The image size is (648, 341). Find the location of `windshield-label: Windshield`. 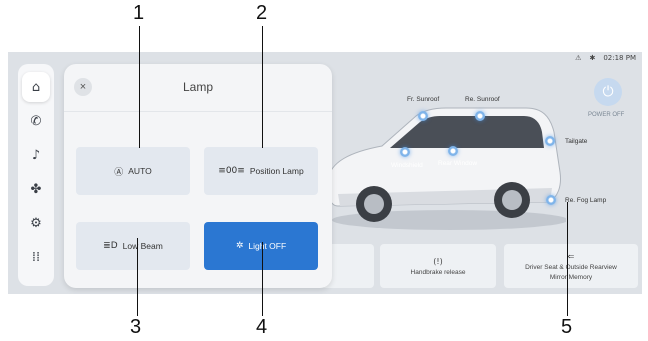

windshield-label: Windshield is located at coordinates (407, 165).